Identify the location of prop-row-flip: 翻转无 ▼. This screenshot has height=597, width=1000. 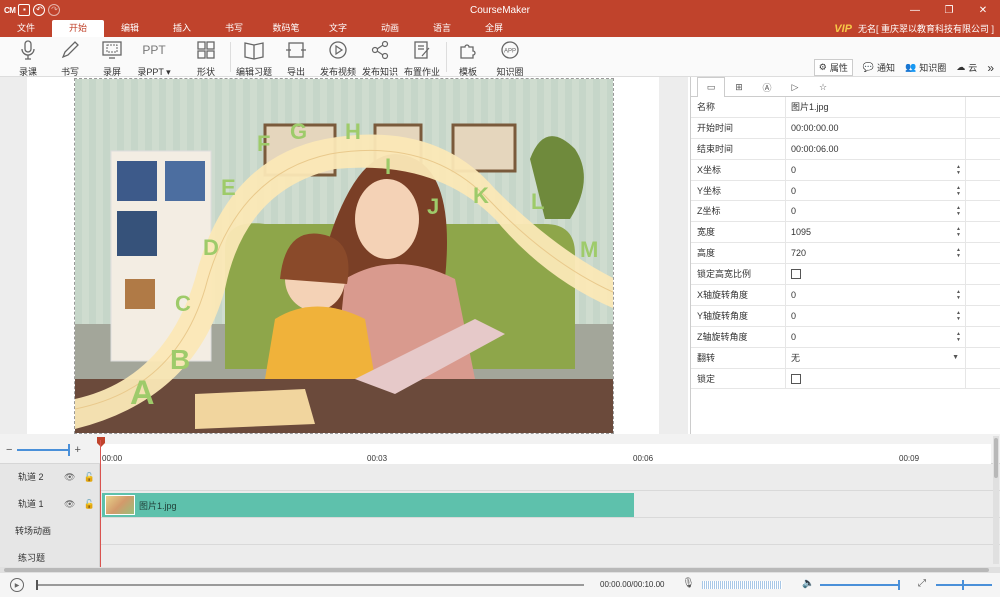
(845, 358).